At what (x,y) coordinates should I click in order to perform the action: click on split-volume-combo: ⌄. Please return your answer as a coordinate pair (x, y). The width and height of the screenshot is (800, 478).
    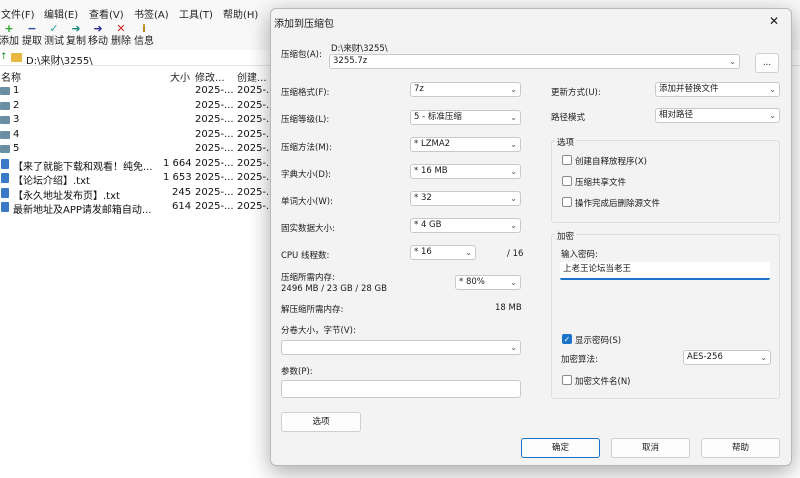
    Looking at the image, I should click on (401, 347).